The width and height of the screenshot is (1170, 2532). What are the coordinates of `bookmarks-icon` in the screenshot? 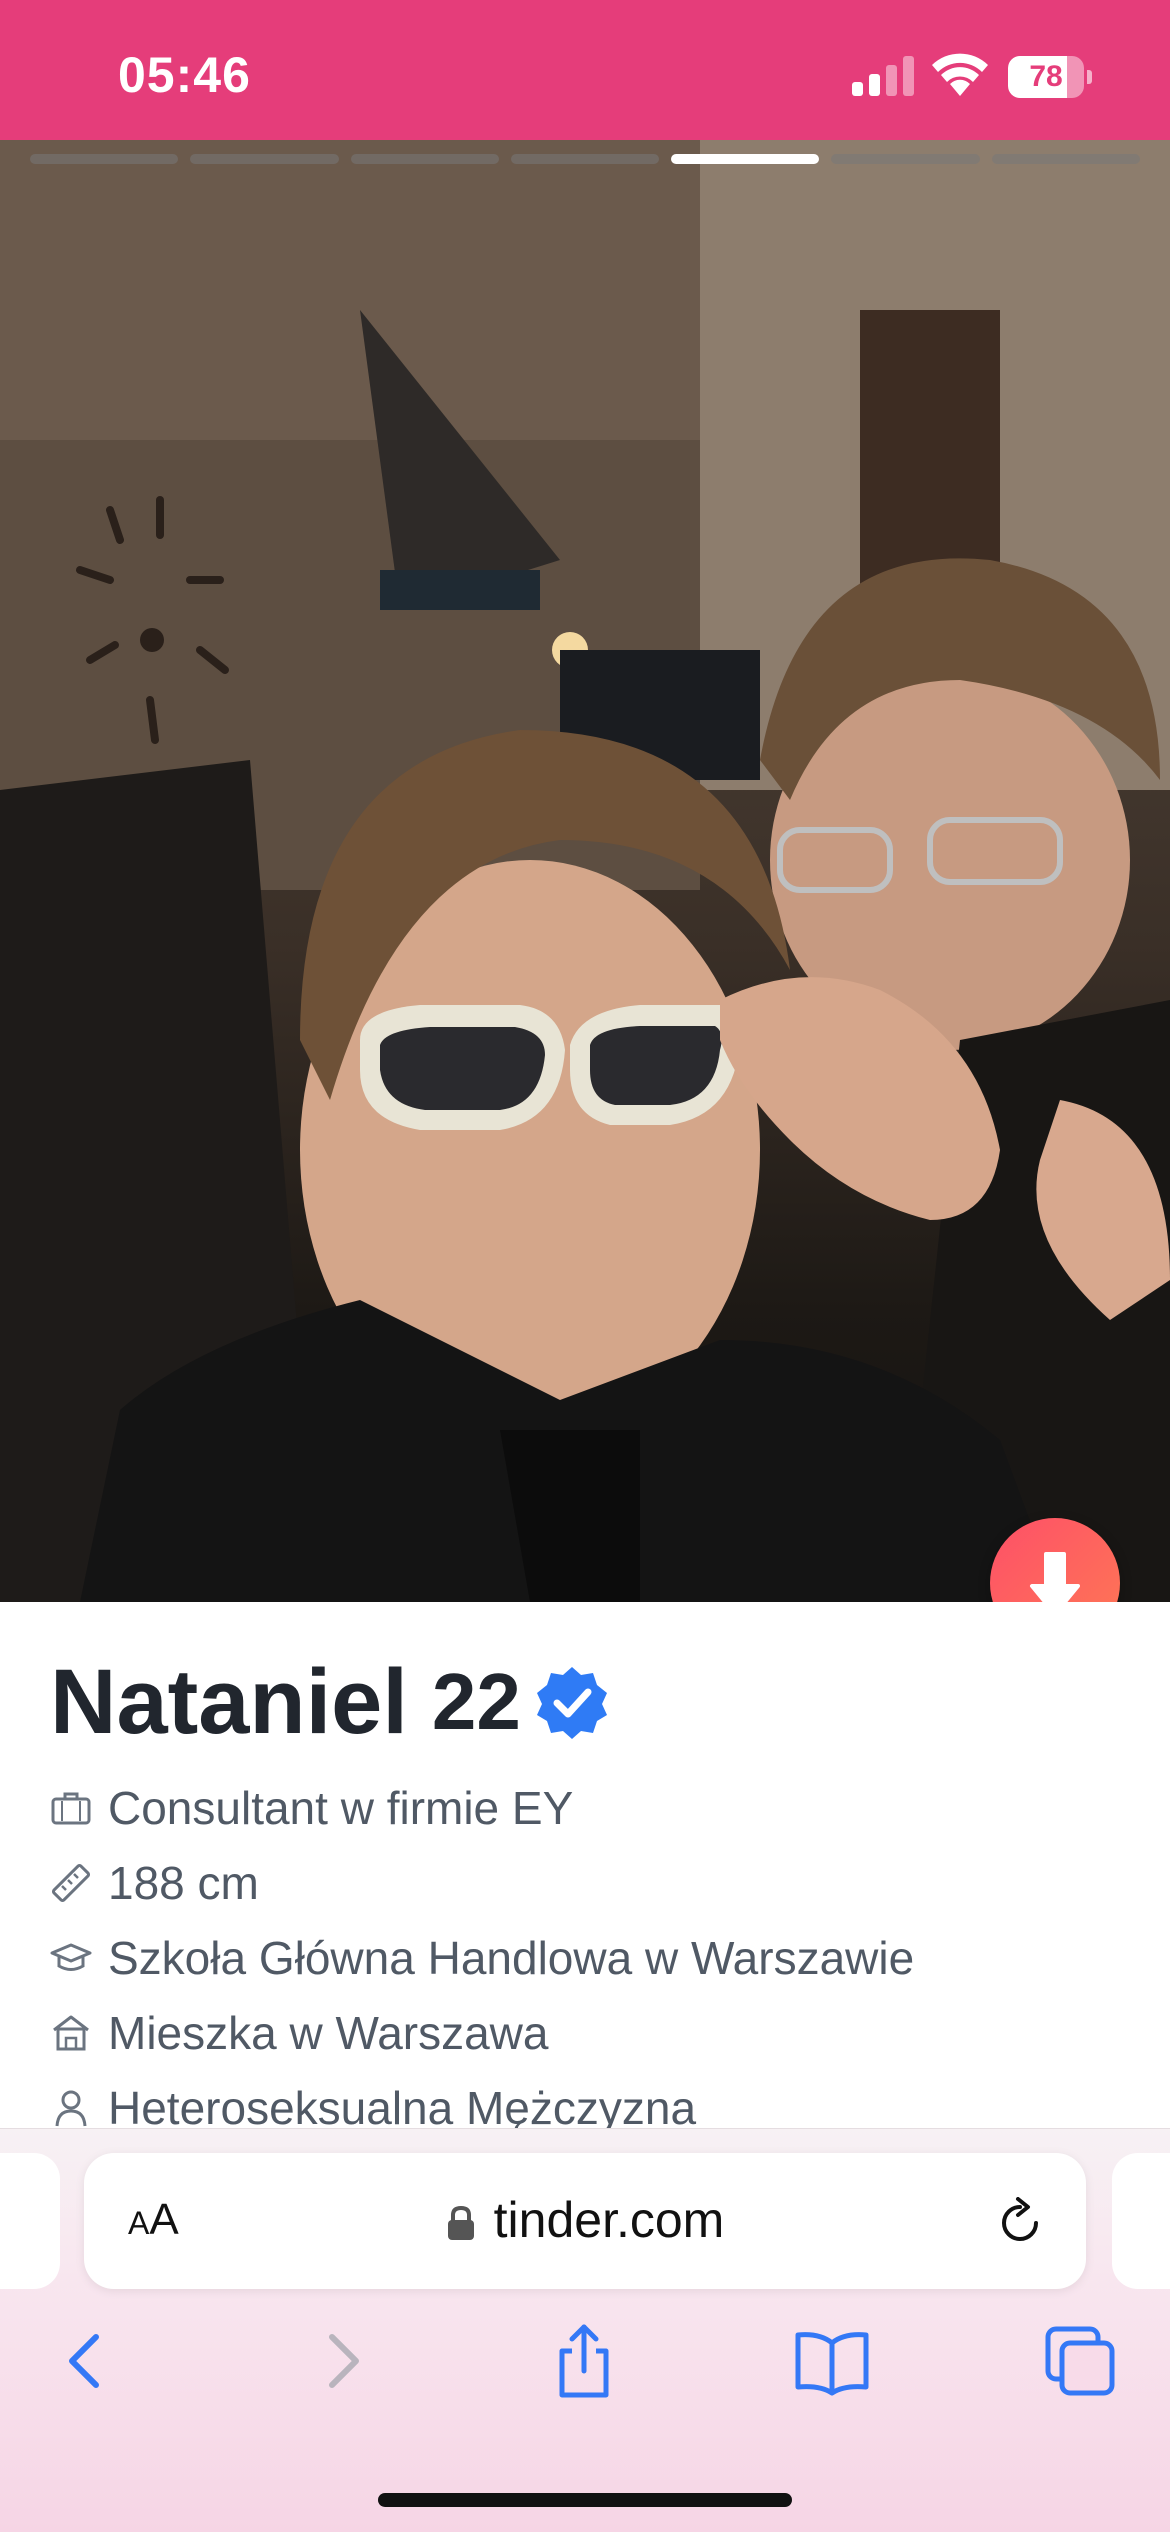 It's located at (832, 2361).